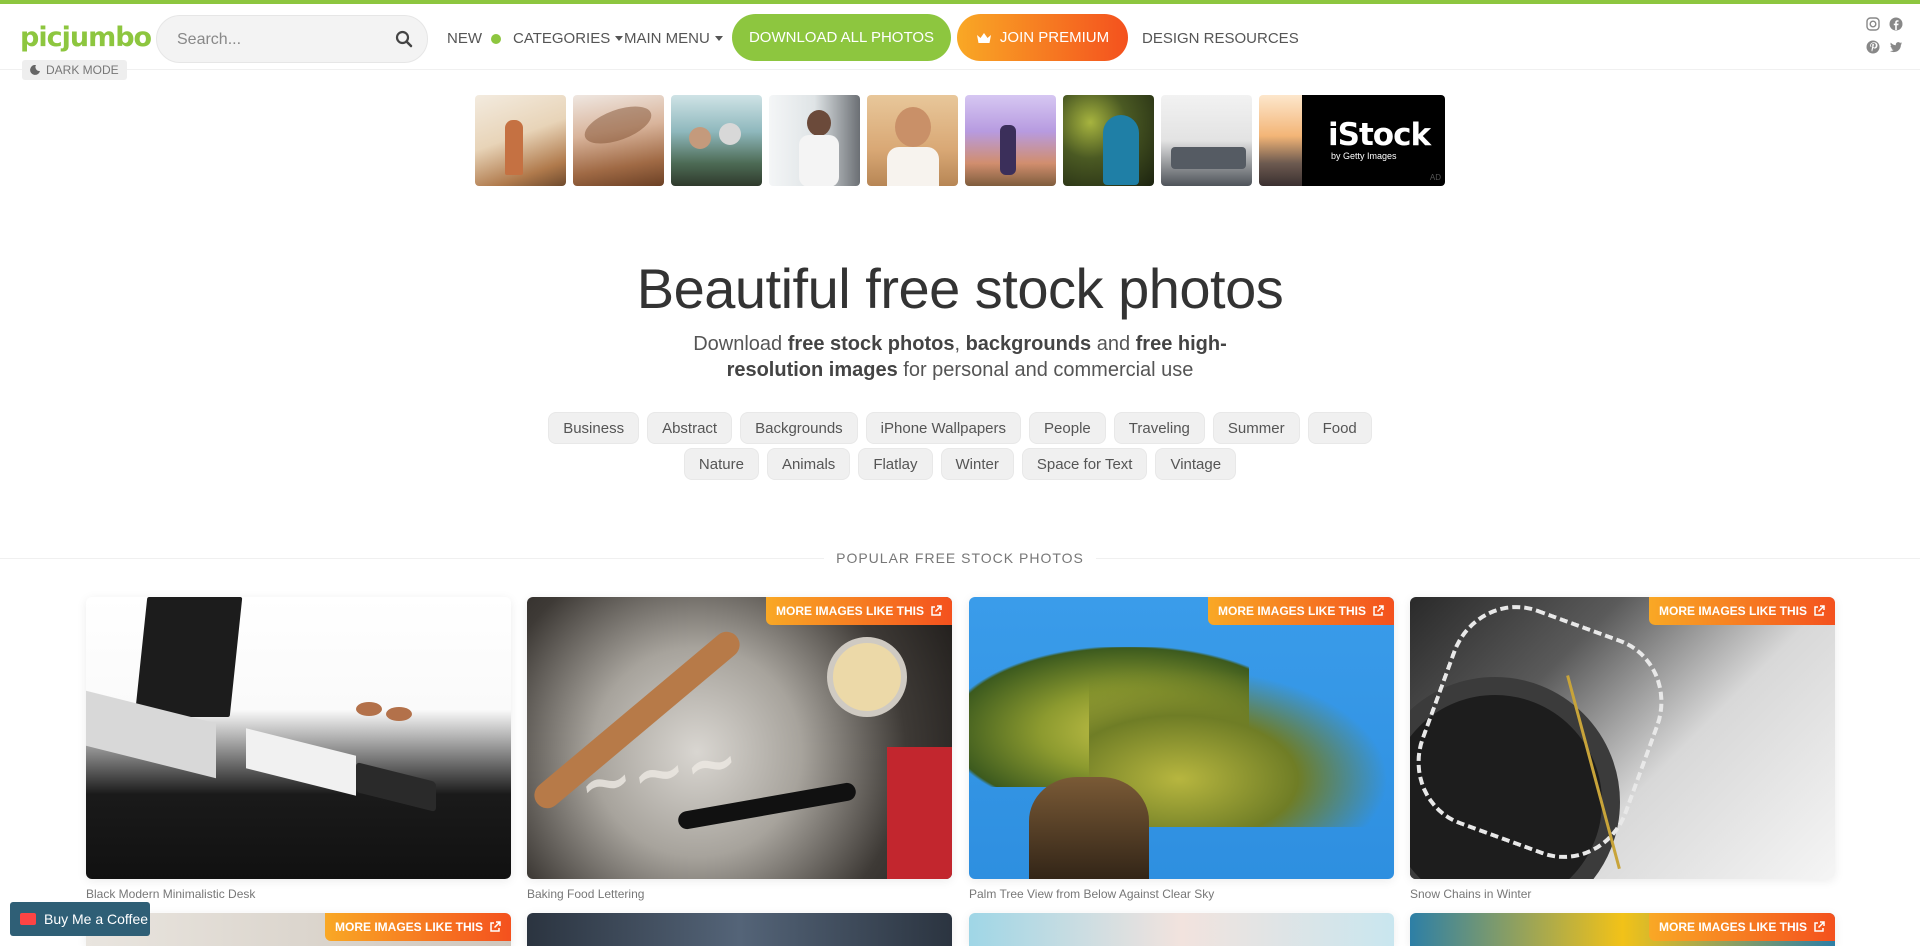 This screenshot has height=946, width=1920. Describe the element at coordinates (983, 37) in the screenshot. I see `crown-icon` at that location.